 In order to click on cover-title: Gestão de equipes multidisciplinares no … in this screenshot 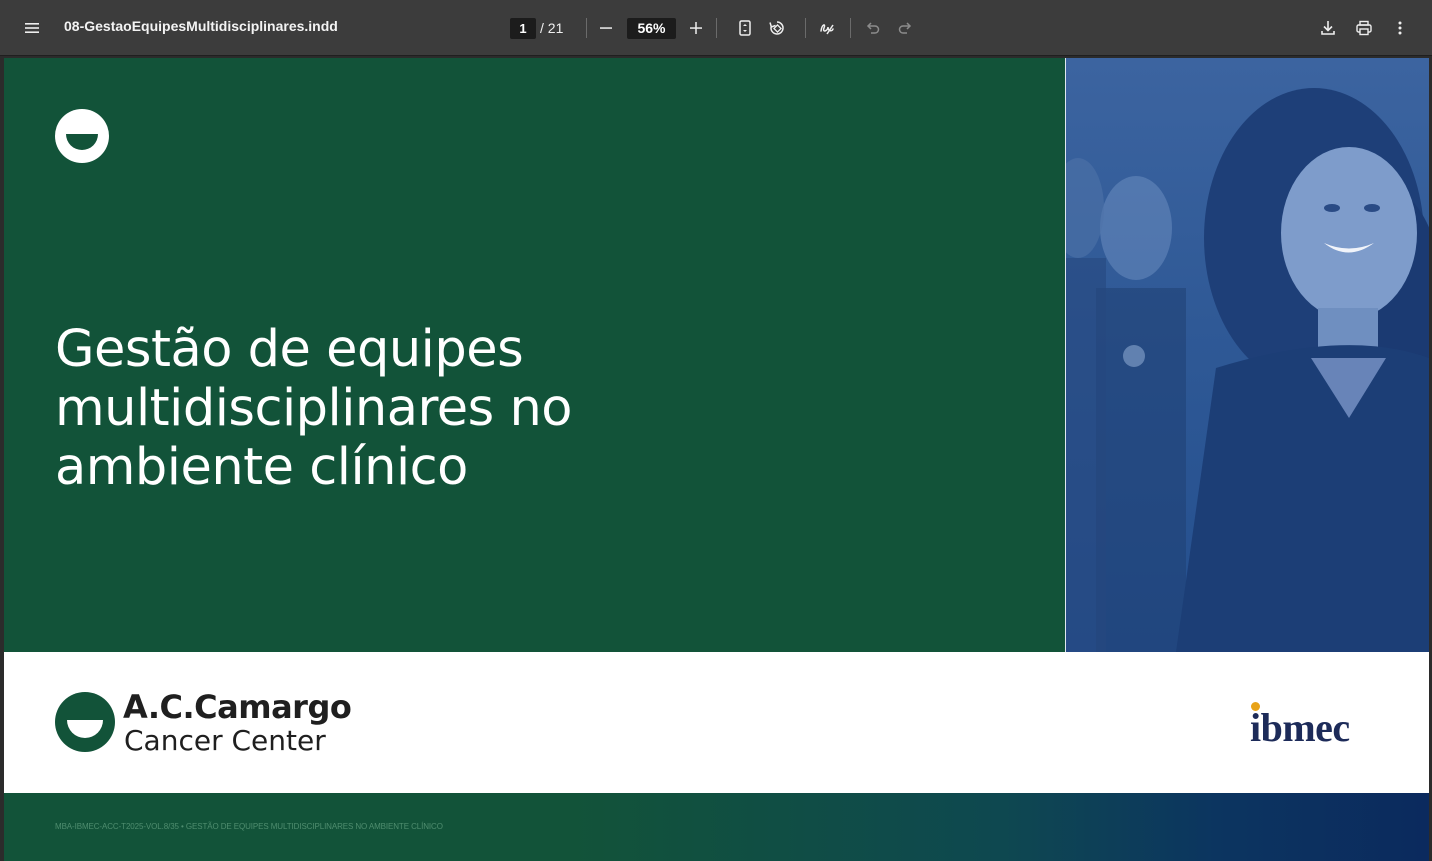, I will do `click(405, 408)`.